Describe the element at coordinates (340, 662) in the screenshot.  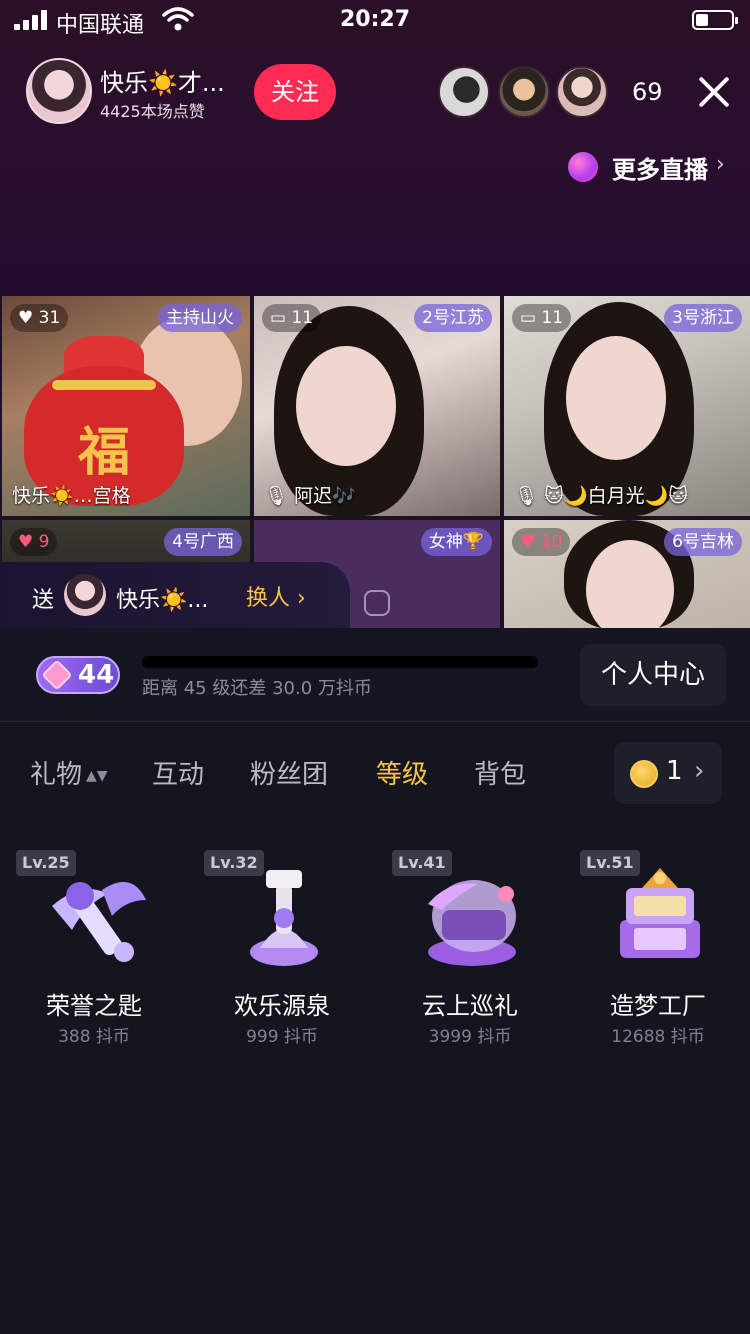
I see `level-progress-bar` at that location.